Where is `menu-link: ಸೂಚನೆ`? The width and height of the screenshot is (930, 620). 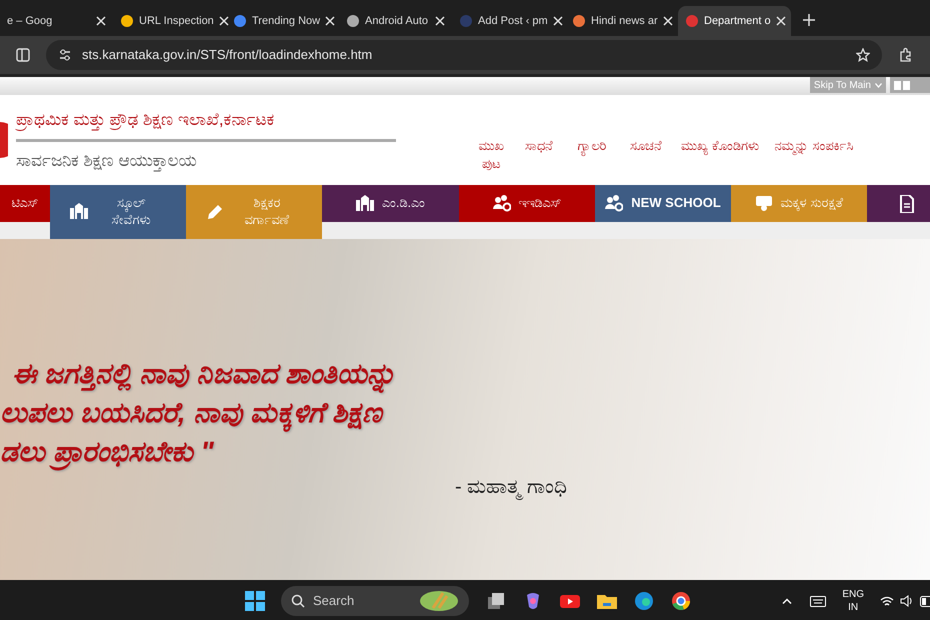
menu-link: ಸೂಚನೆ is located at coordinates (646, 146).